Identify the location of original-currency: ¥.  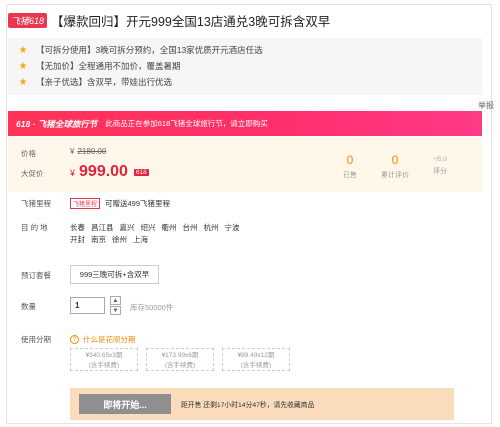
(72, 151).